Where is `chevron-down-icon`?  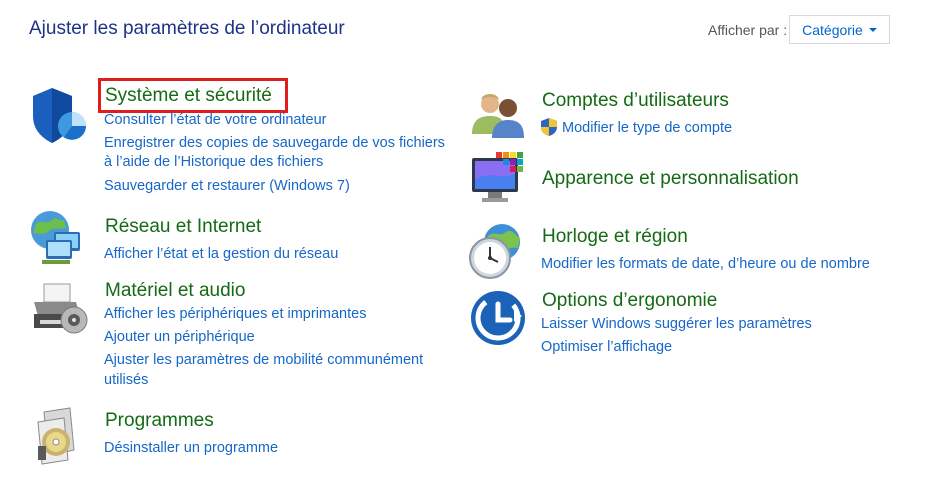 chevron-down-icon is located at coordinates (872, 30).